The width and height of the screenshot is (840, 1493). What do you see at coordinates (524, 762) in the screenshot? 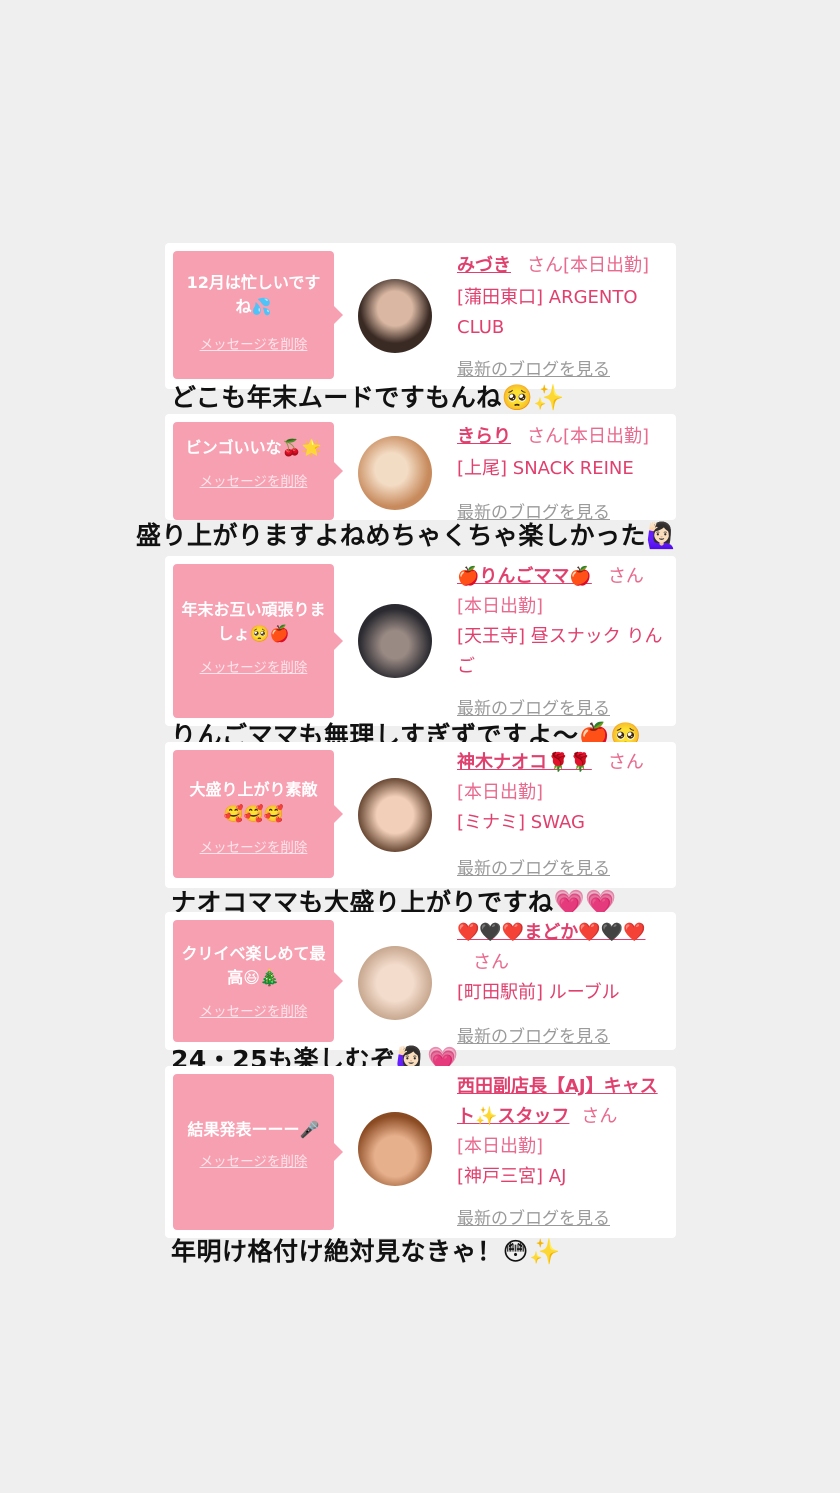
I see `cast-name-link: 神木ナオコ🌹🌹` at bounding box center [524, 762].